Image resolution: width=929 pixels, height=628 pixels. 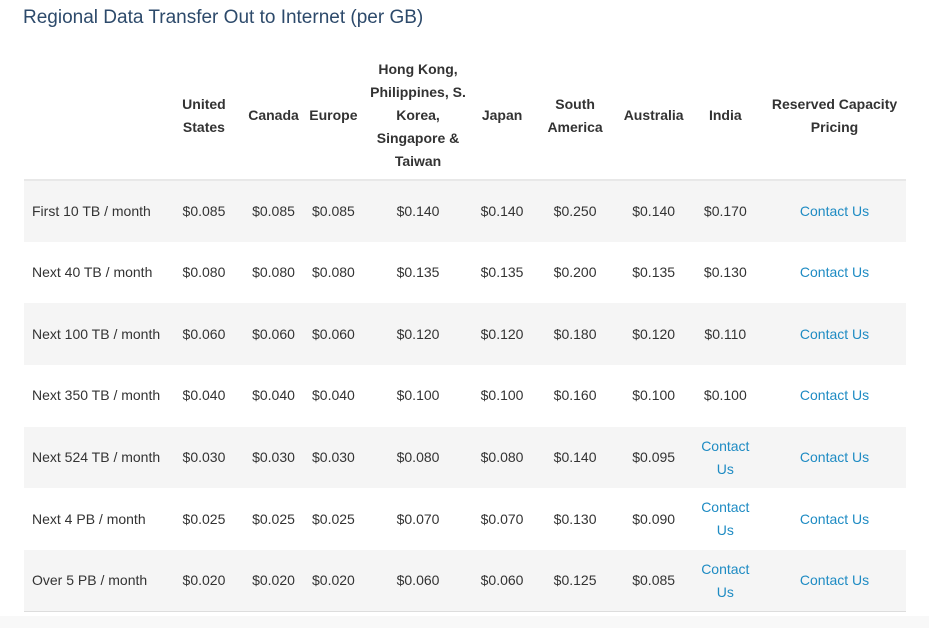 I want to click on japan-header: Japan, so click(x=502, y=116).